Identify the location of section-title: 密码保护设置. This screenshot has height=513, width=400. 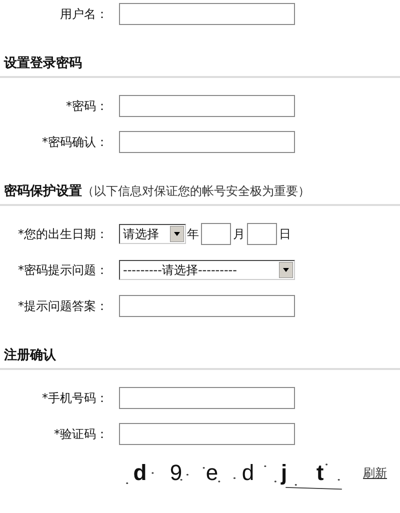
(43, 191).